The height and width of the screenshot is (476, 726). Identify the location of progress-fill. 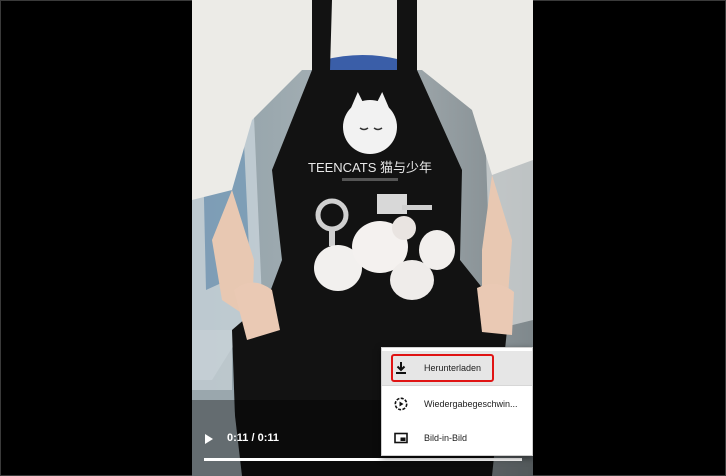
(363, 459).